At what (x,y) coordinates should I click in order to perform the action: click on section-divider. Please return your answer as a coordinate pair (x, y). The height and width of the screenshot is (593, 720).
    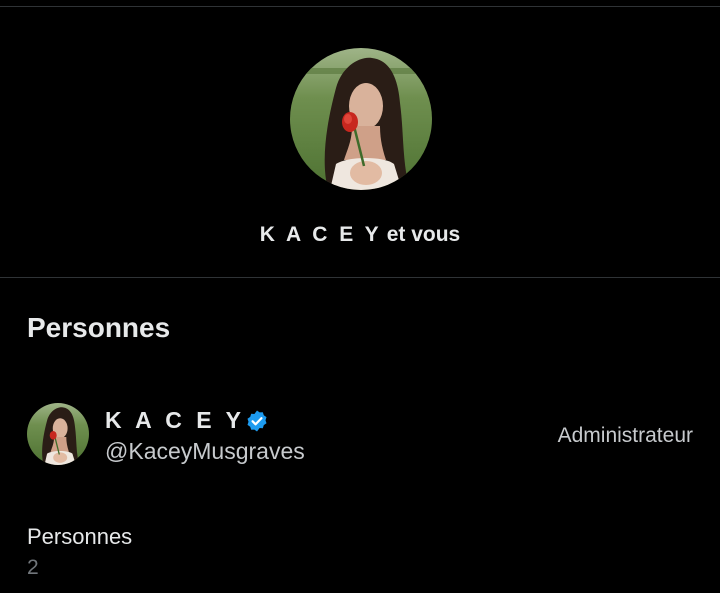
    Looking at the image, I should click on (360, 277).